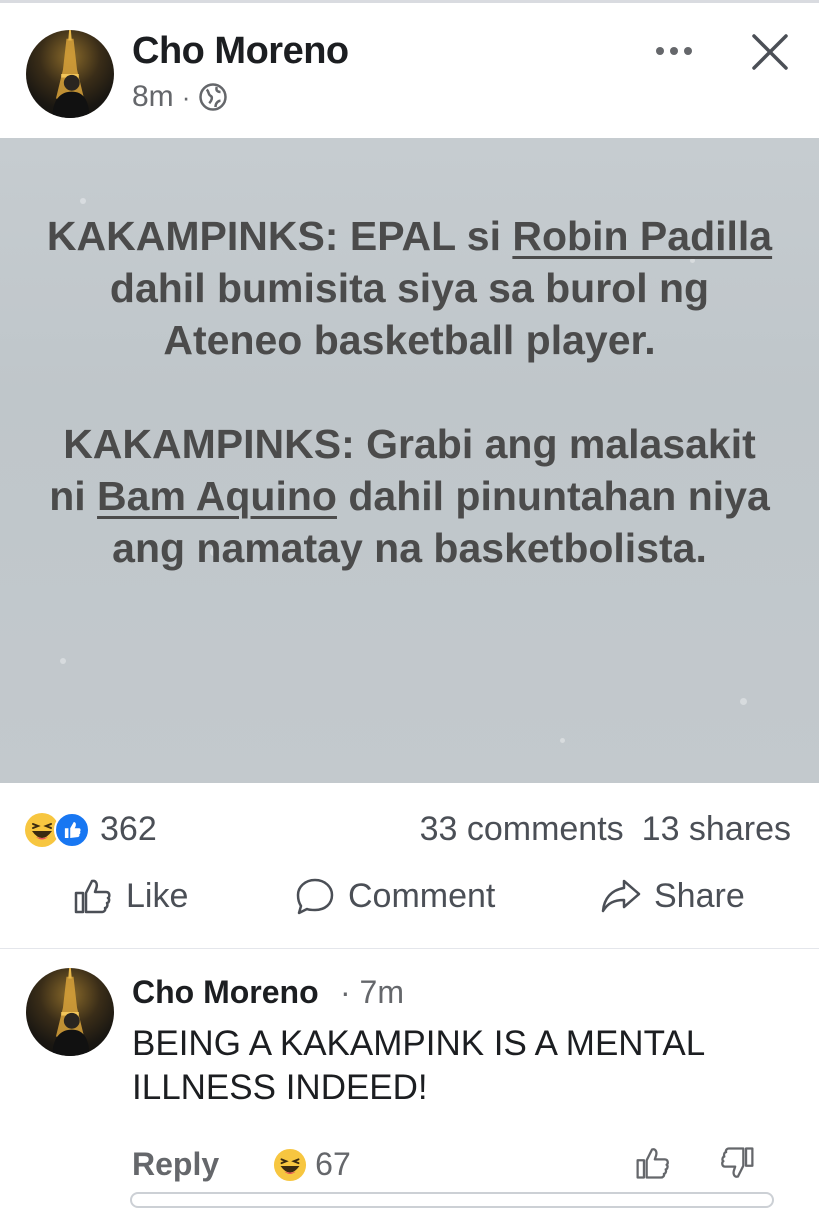 The image size is (819, 1208). I want to click on comment-label: Comment, so click(422, 895).